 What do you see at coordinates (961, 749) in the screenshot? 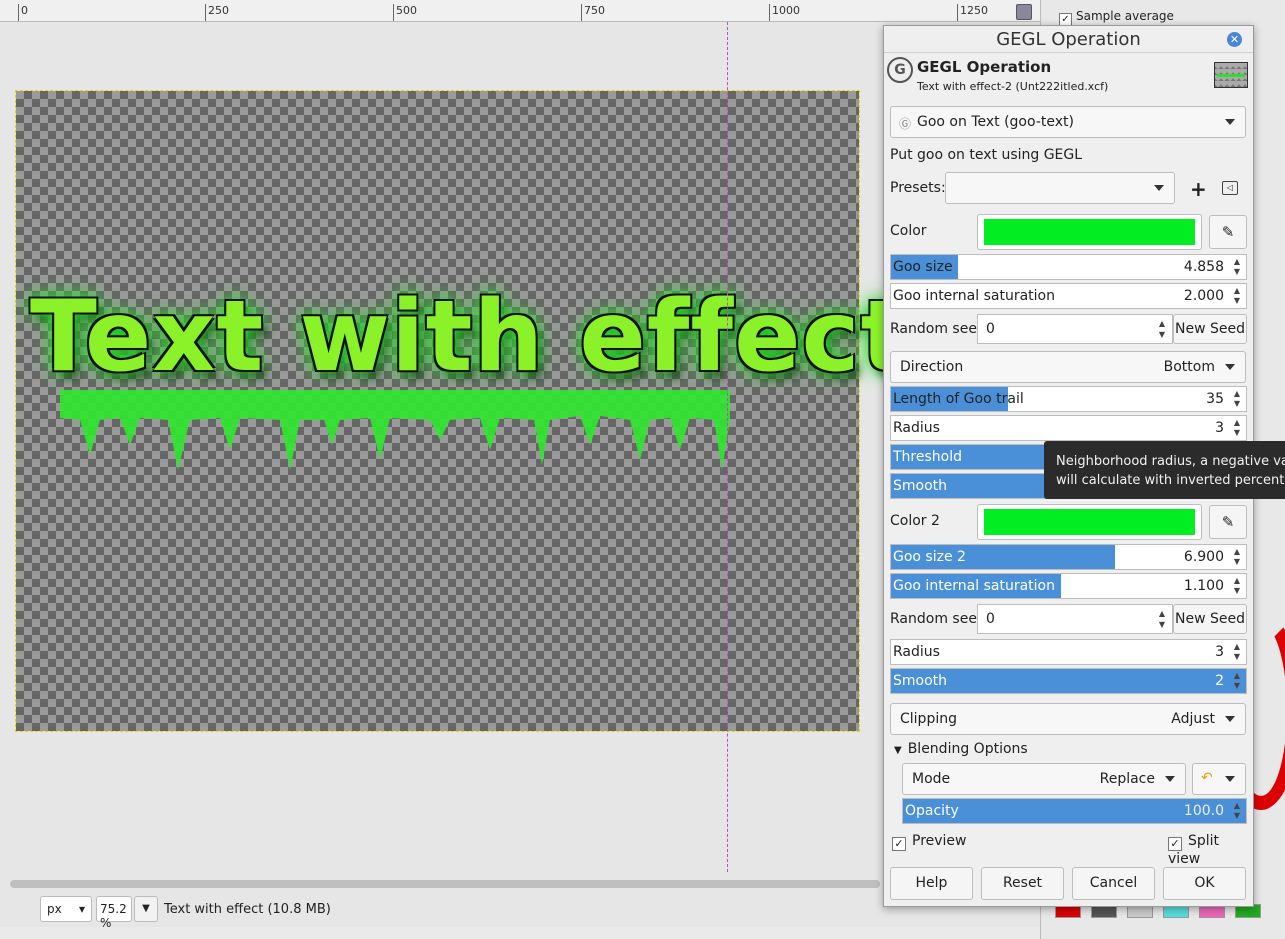
I see `blending-options-expander: ▼ Blending Options` at bounding box center [961, 749].